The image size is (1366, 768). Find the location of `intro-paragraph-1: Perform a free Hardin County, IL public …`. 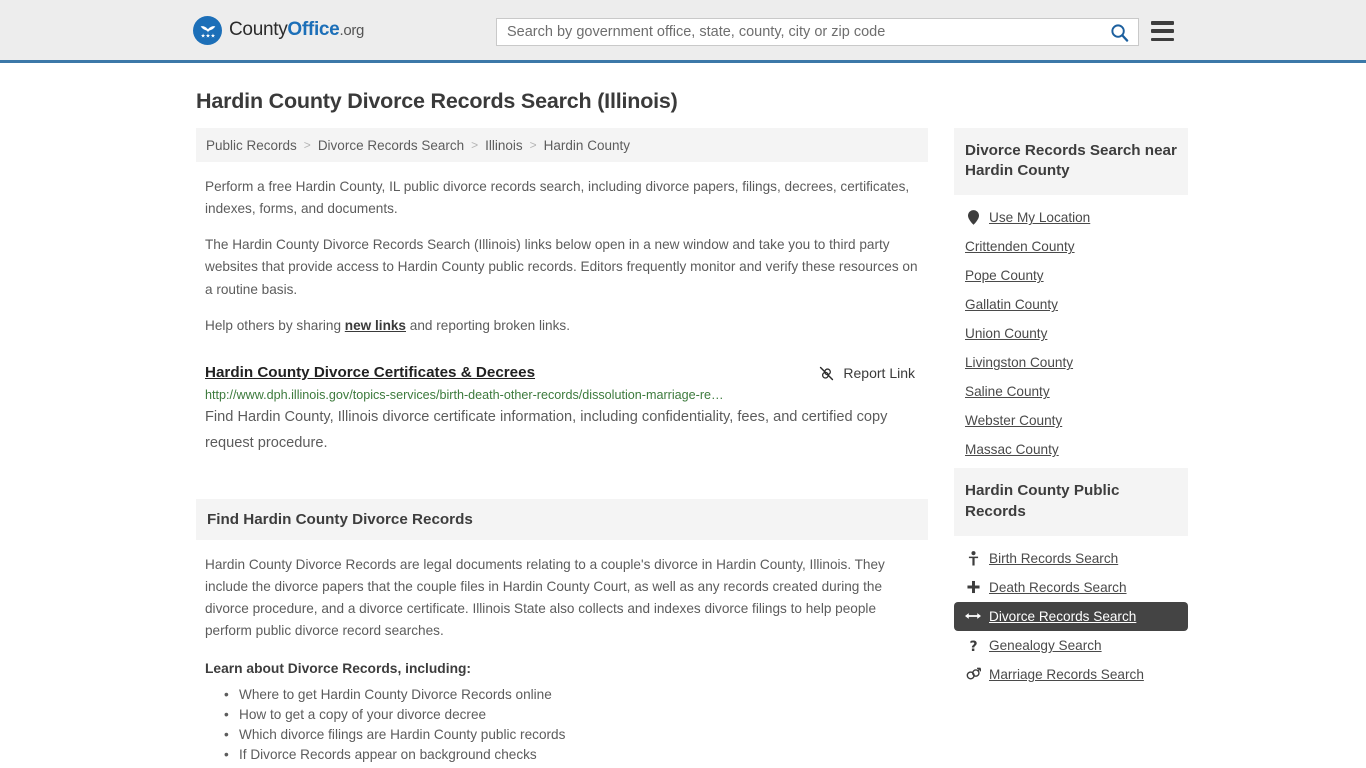

intro-paragraph-1: Perform a free Hardin County, IL public … is located at coordinates (557, 198).